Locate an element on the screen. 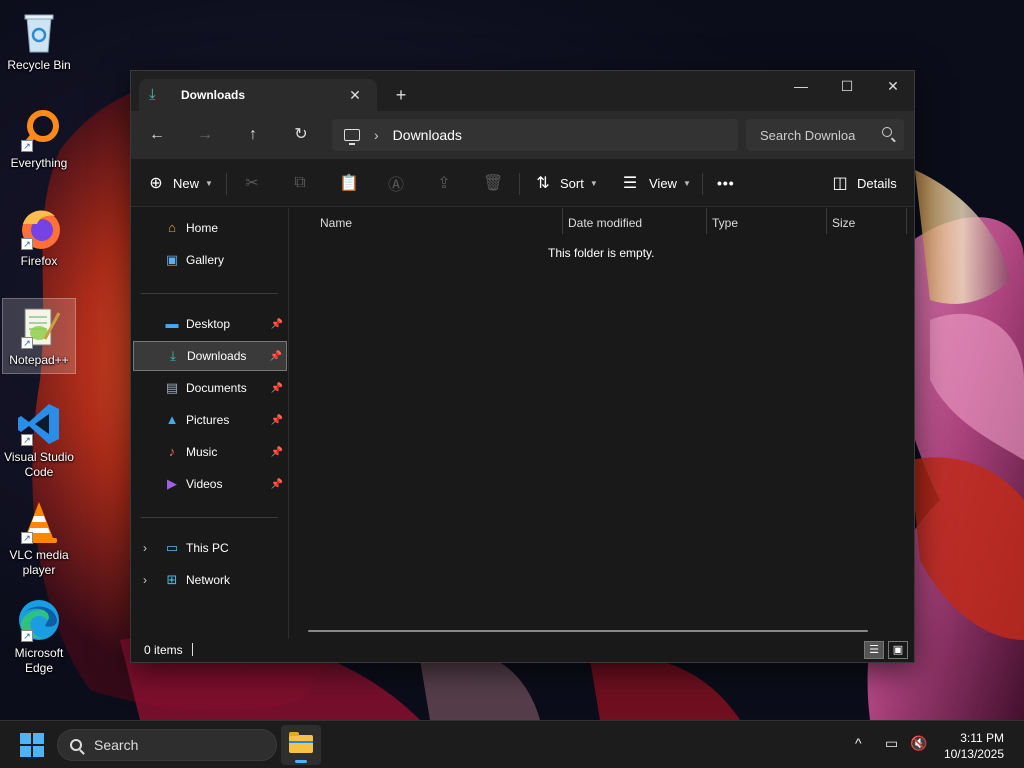 The height and width of the screenshot is (768, 1024). sort-button: ⇅ Sort ▼ is located at coordinates (565, 183).